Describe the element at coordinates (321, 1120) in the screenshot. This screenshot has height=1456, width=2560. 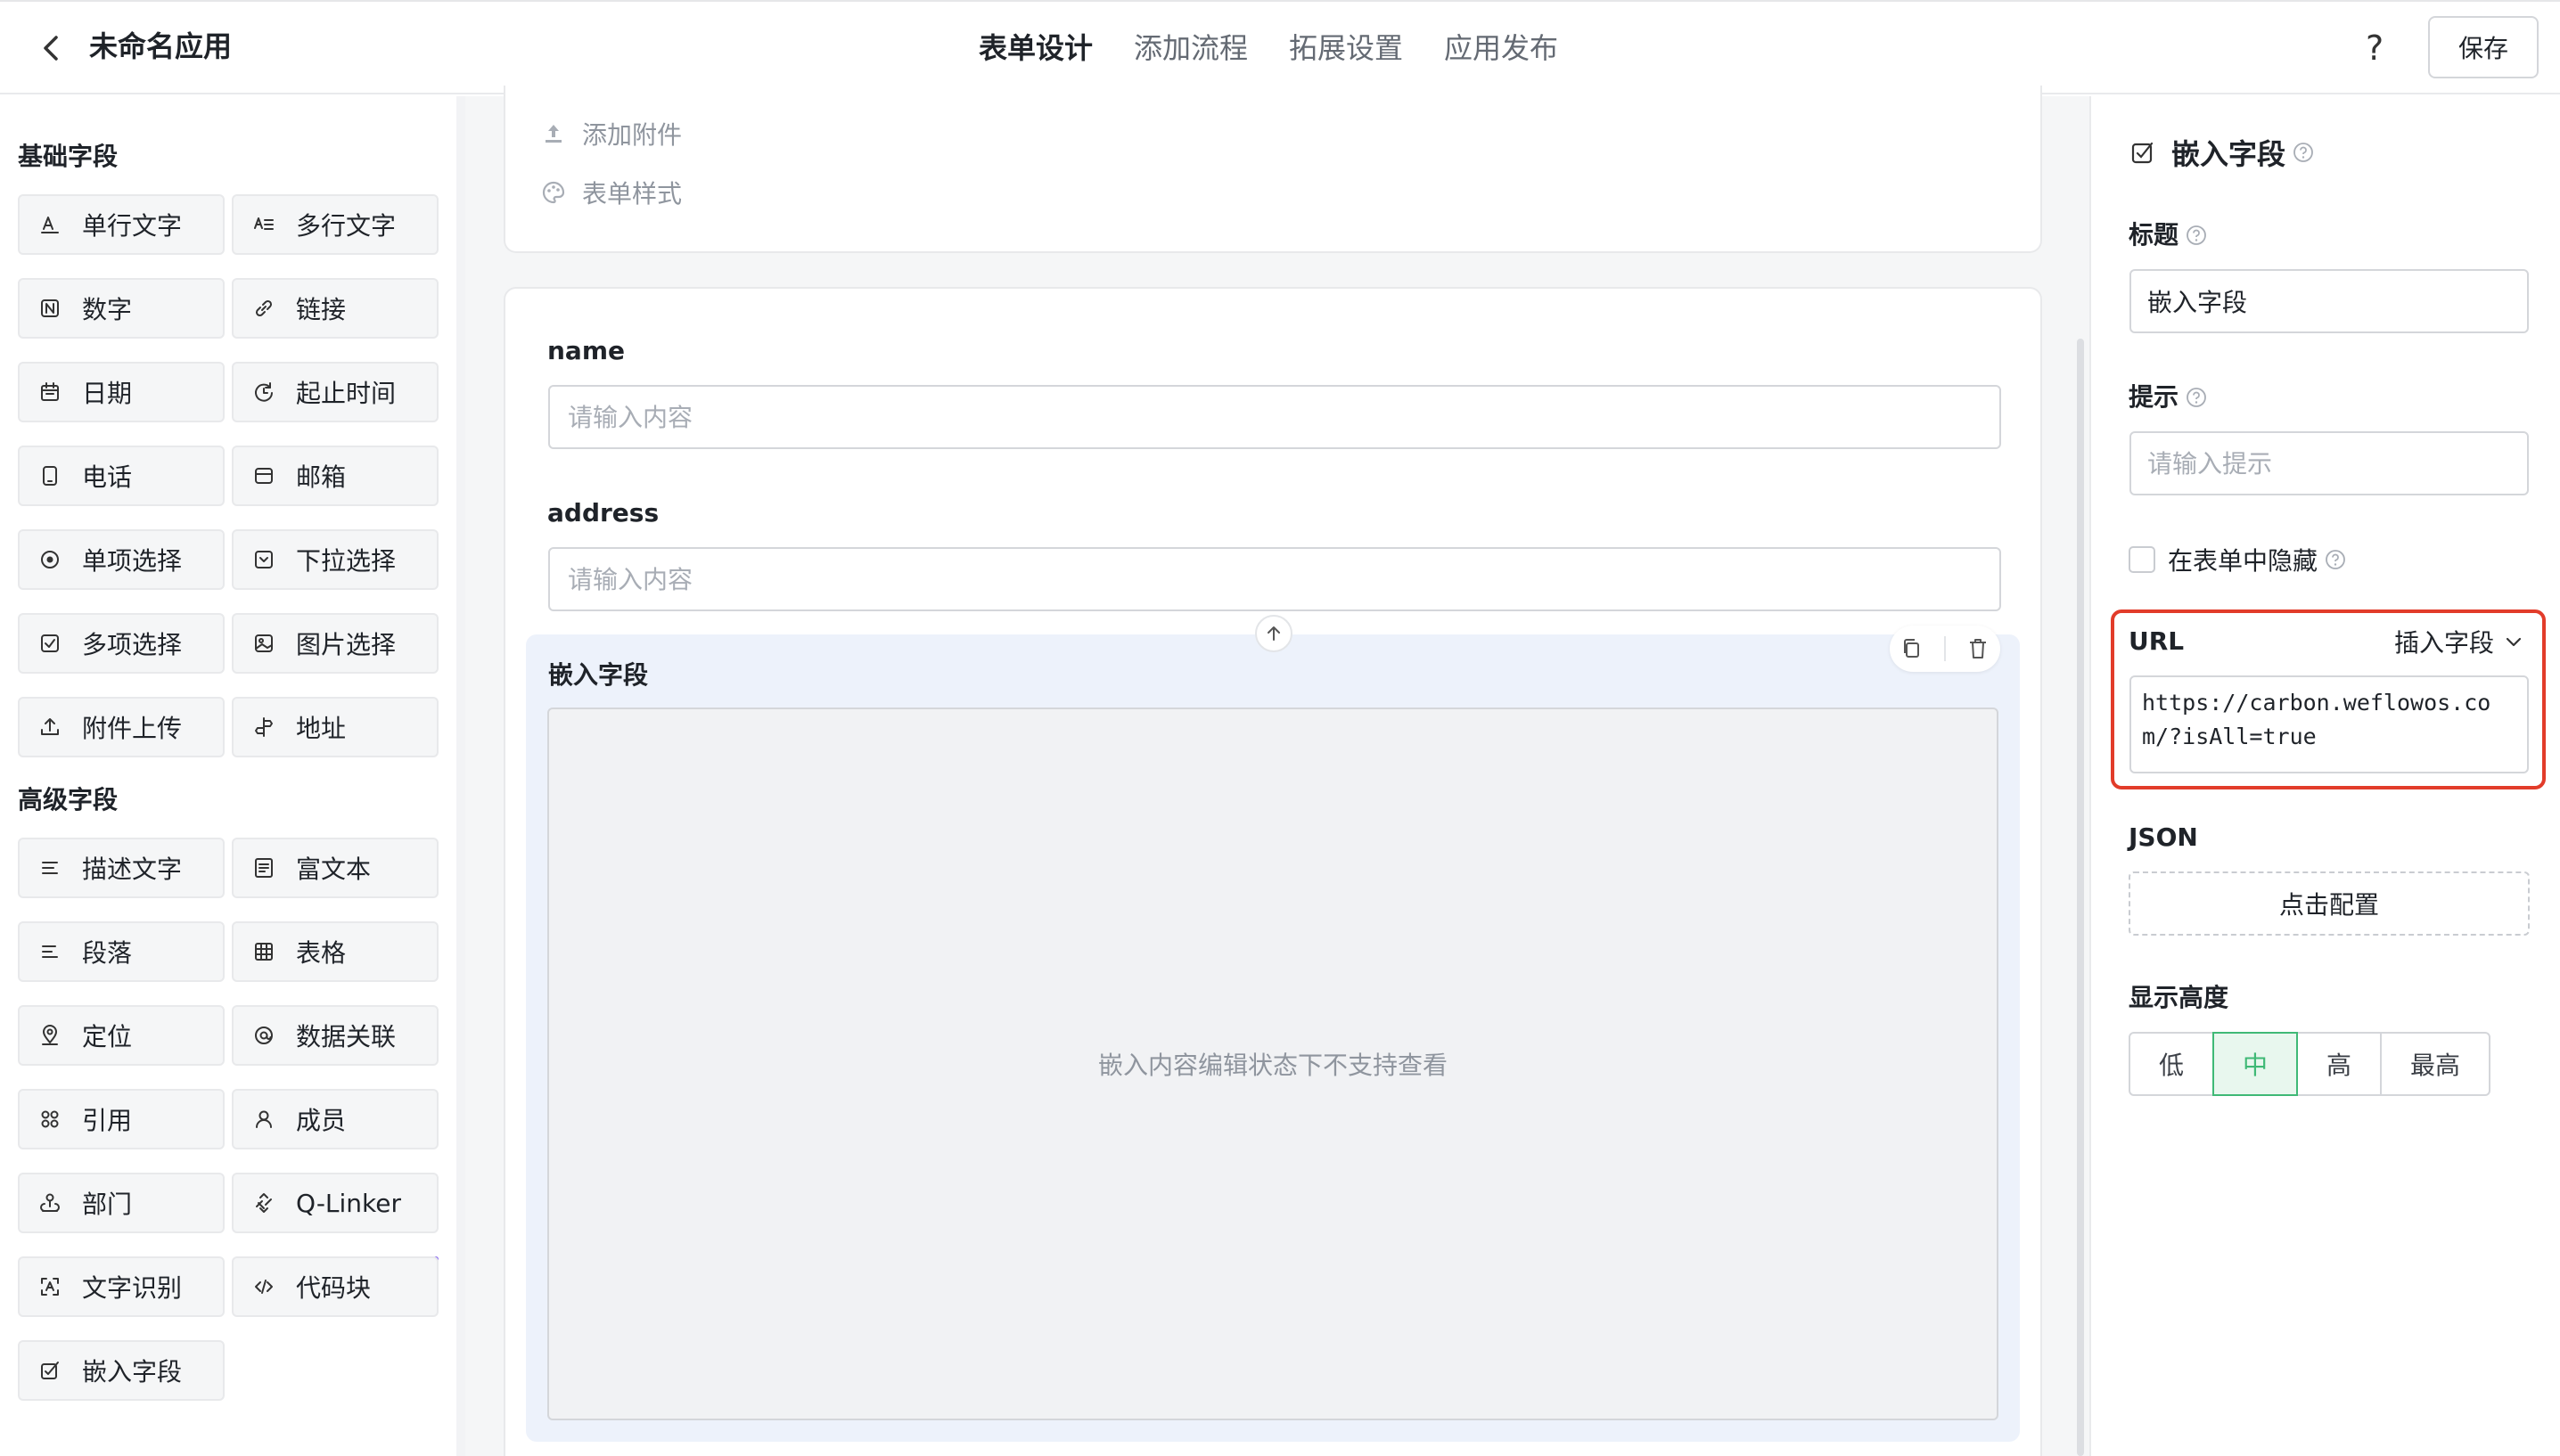
I see `field-button-label: 成员` at that location.